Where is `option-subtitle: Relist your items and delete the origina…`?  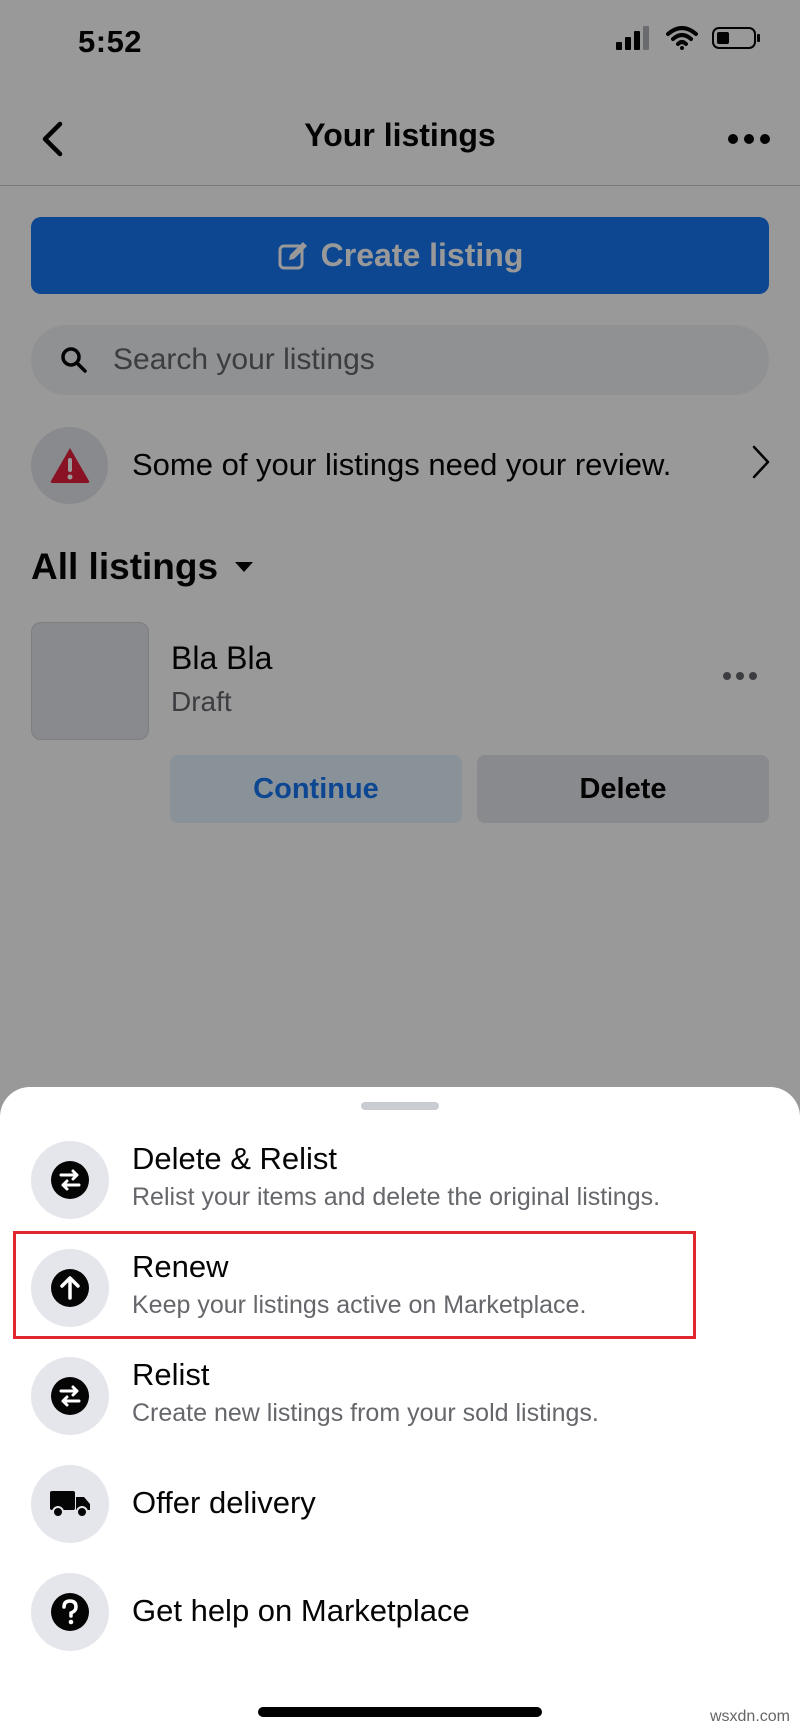 option-subtitle: Relist your items and delete the origina… is located at coordinates (396, 1197).